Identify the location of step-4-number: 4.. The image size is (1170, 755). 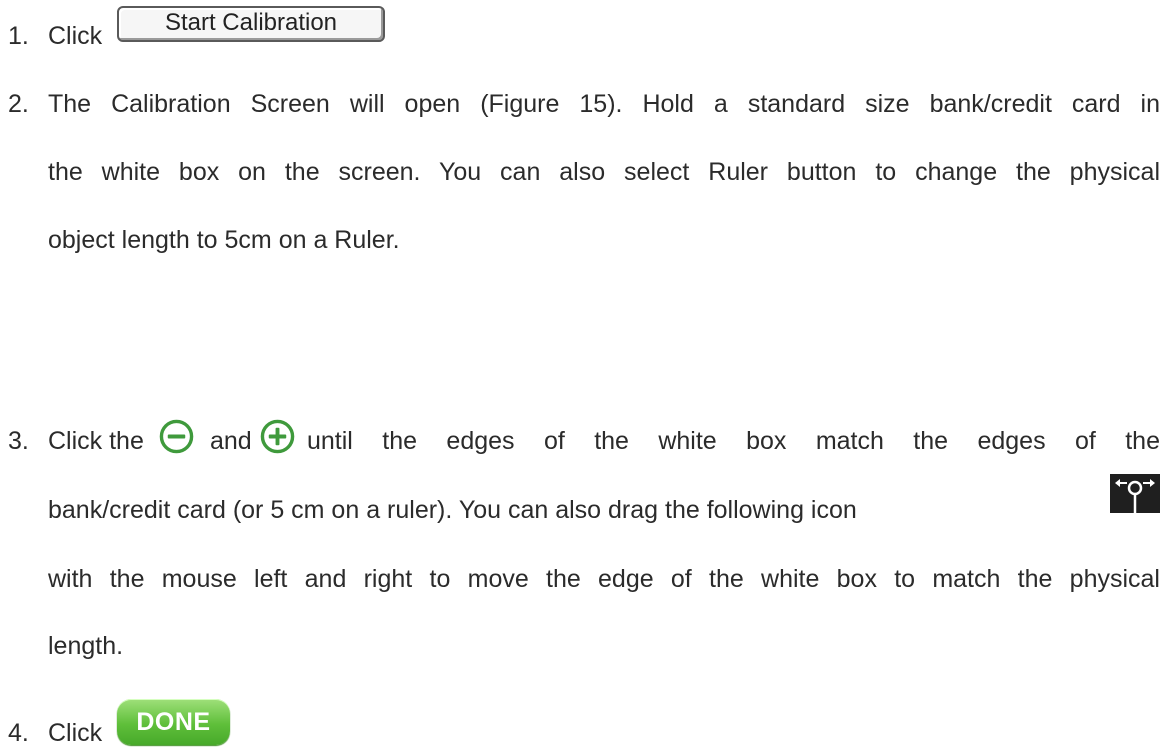
(18, 733).